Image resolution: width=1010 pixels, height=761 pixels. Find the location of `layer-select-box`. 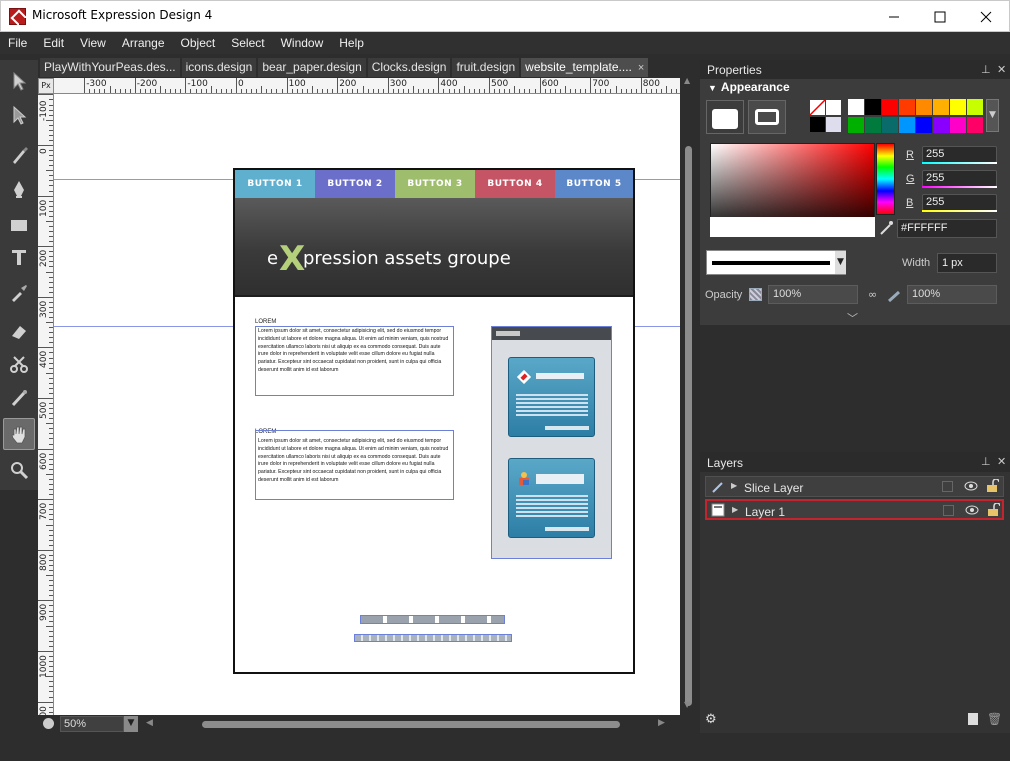

layer-select-box is located at coordinates (948, 510).